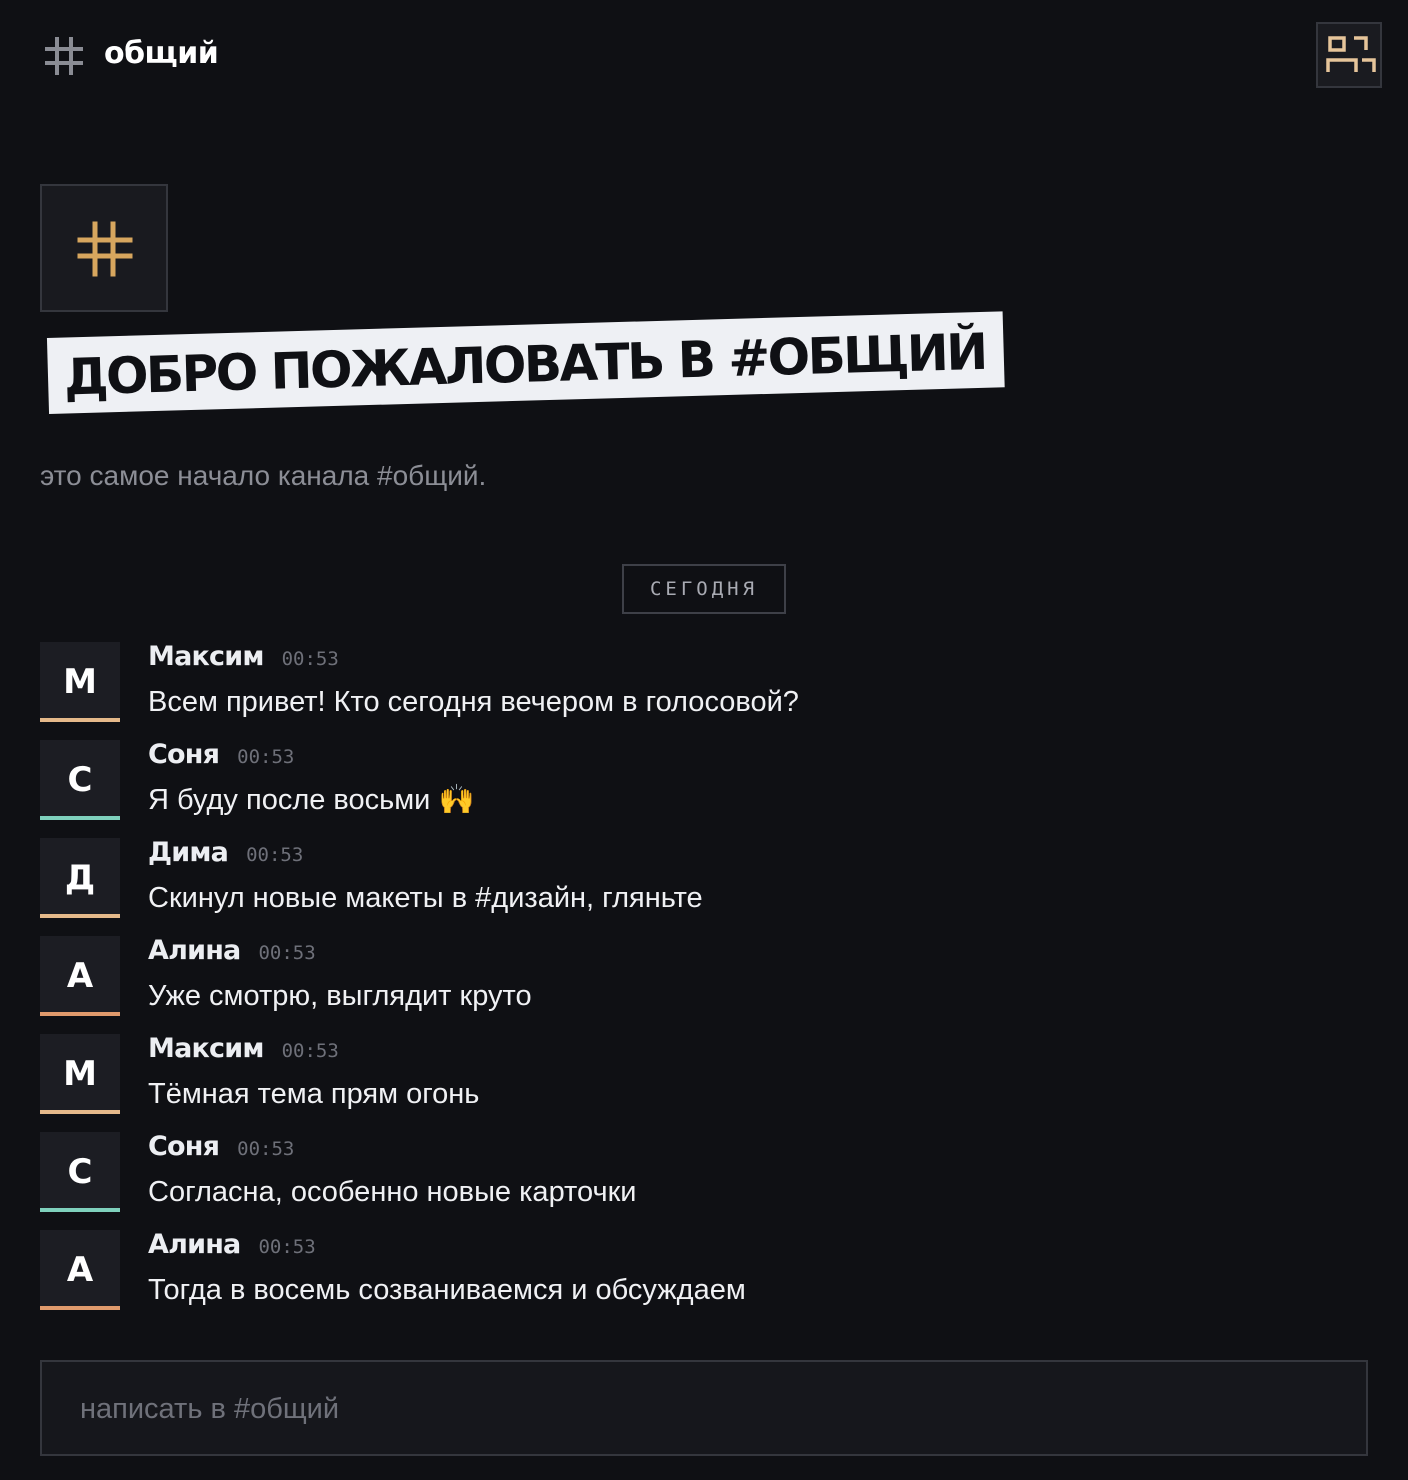 The image size is (1408, 1480). I want to click on avatar-initial: Д, so click(80, 878).